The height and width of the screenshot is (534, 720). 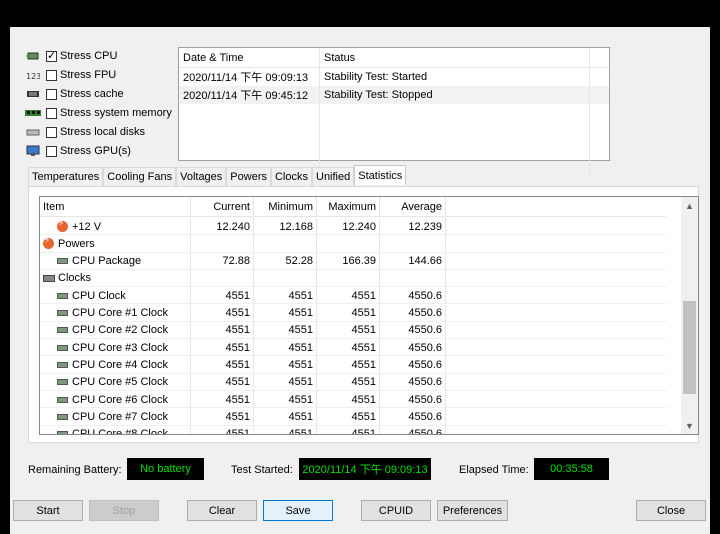 What do you see at coordinates (49, 278) in the screenshot?
I see `clock-chip-icon` at bounding box center [49, 278].